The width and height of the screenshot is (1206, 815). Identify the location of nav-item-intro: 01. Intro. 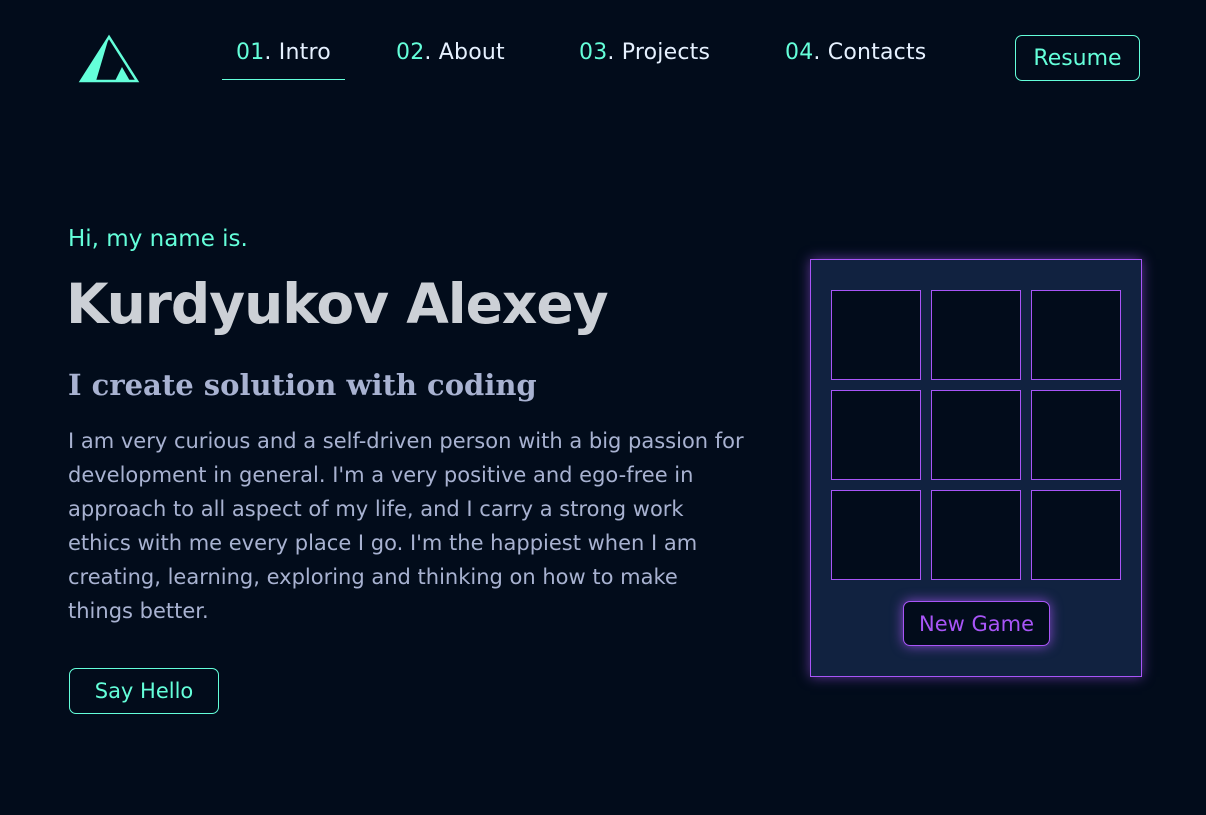
(283, 60).